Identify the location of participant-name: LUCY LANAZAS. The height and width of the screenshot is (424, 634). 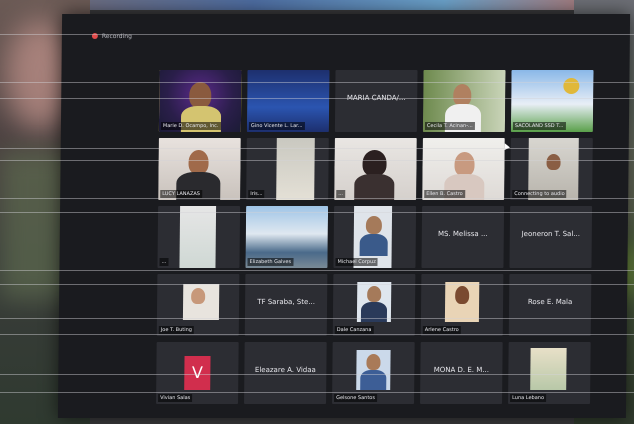
(181, 194).